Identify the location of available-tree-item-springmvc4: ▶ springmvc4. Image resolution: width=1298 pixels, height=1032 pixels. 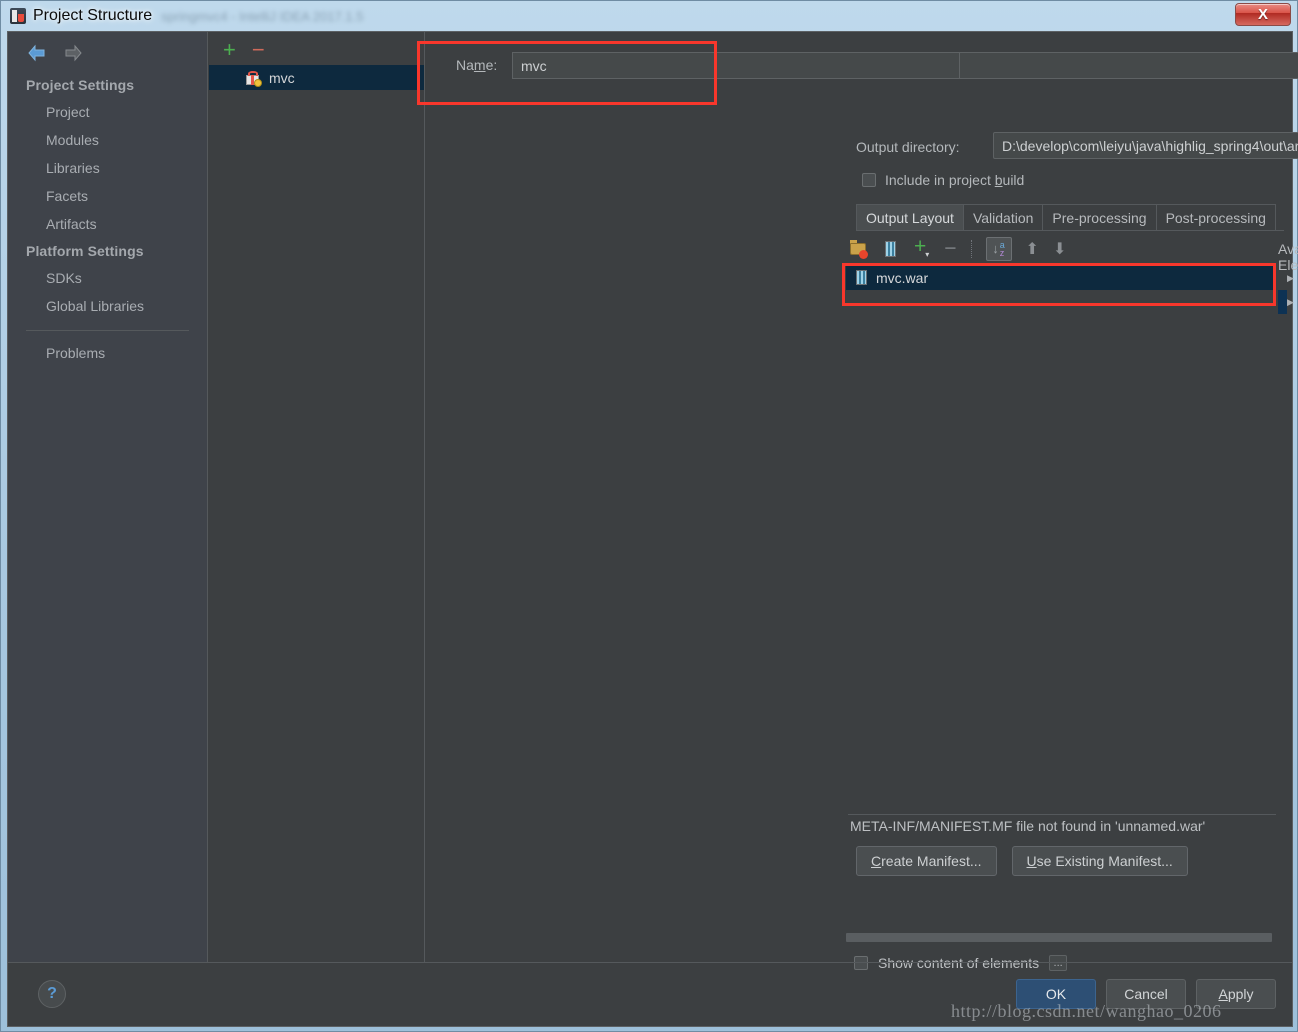
(1286, 302).